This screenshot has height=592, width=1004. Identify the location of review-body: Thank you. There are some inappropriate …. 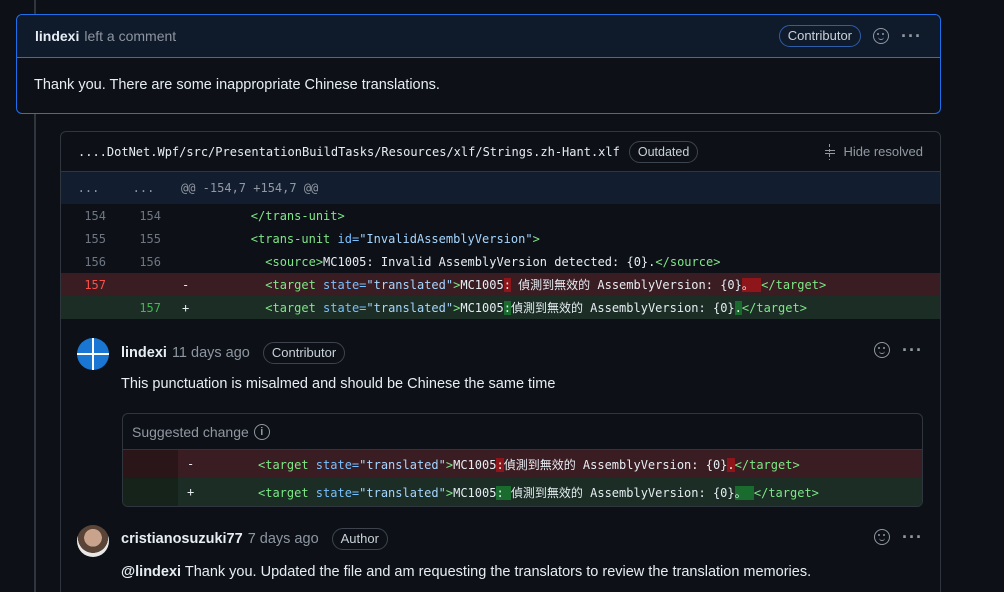
(237, 85).